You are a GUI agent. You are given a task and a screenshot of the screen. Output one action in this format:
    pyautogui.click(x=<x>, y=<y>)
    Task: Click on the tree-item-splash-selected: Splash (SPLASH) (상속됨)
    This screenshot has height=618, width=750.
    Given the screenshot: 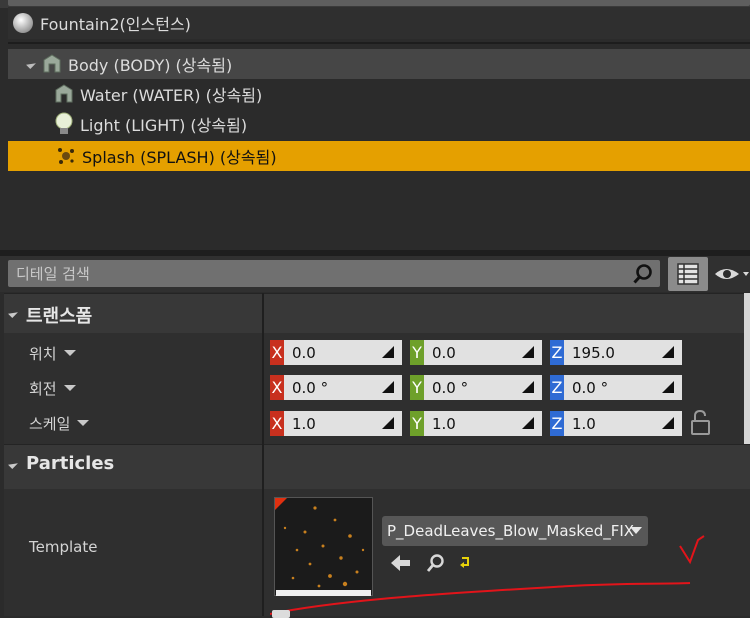 What is the action you would take?
    pyautogui.click(x=379, y=156)
    